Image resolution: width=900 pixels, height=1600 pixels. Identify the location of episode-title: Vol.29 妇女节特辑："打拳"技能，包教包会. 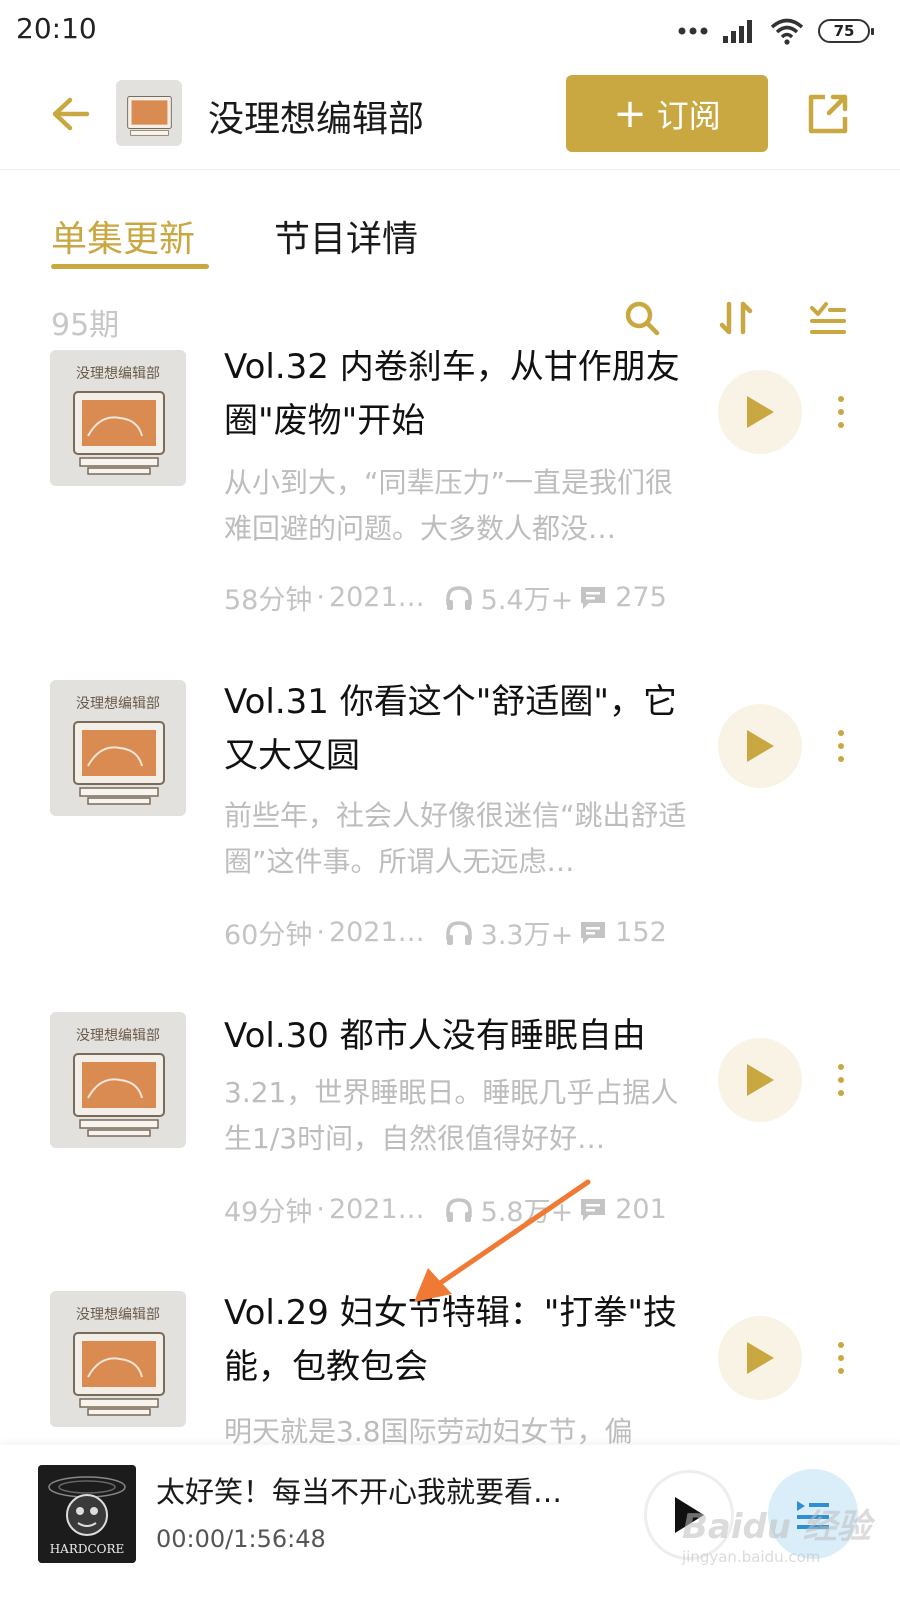
(459, 1340).